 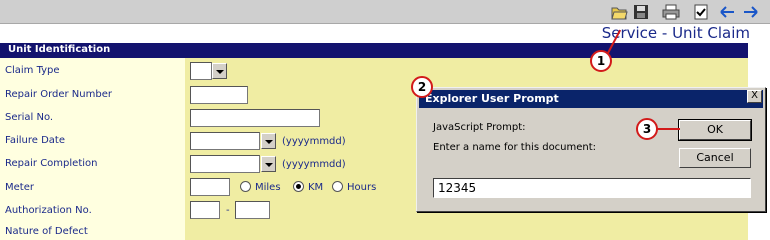 What do you see at coordinates (58, 94) in the screenshot?
I see `repair-order-label: Repair Order Number` at bounding box center [58, 94].